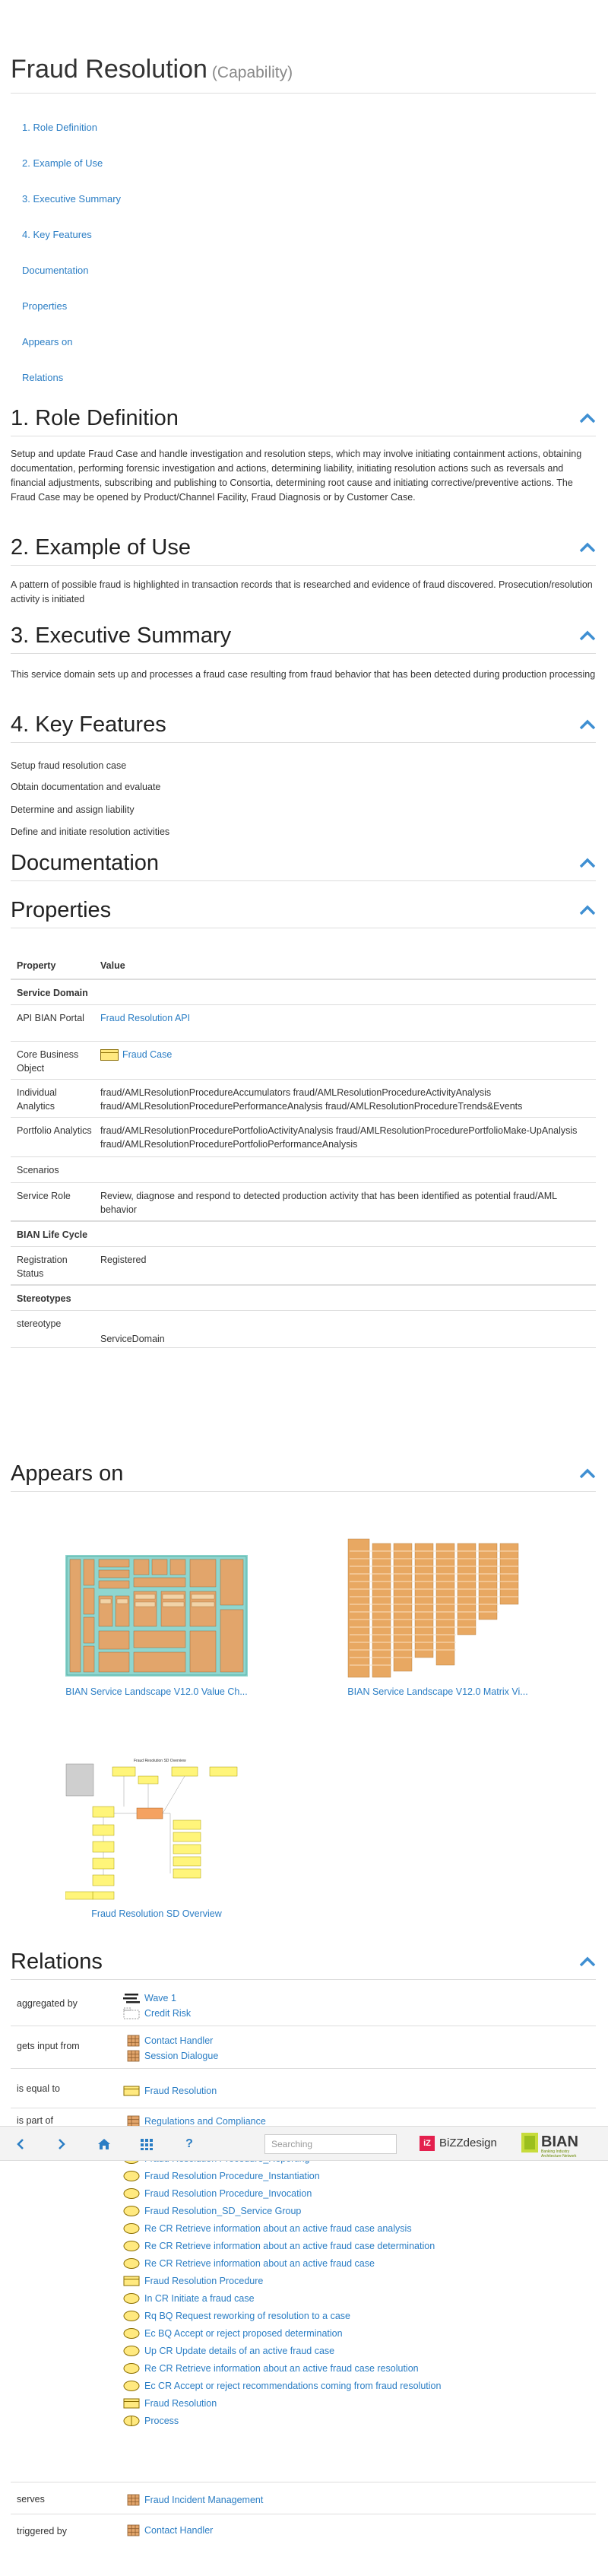  I want to click on relation-item-label: Regulations and Compliance, so click(205, 2121).